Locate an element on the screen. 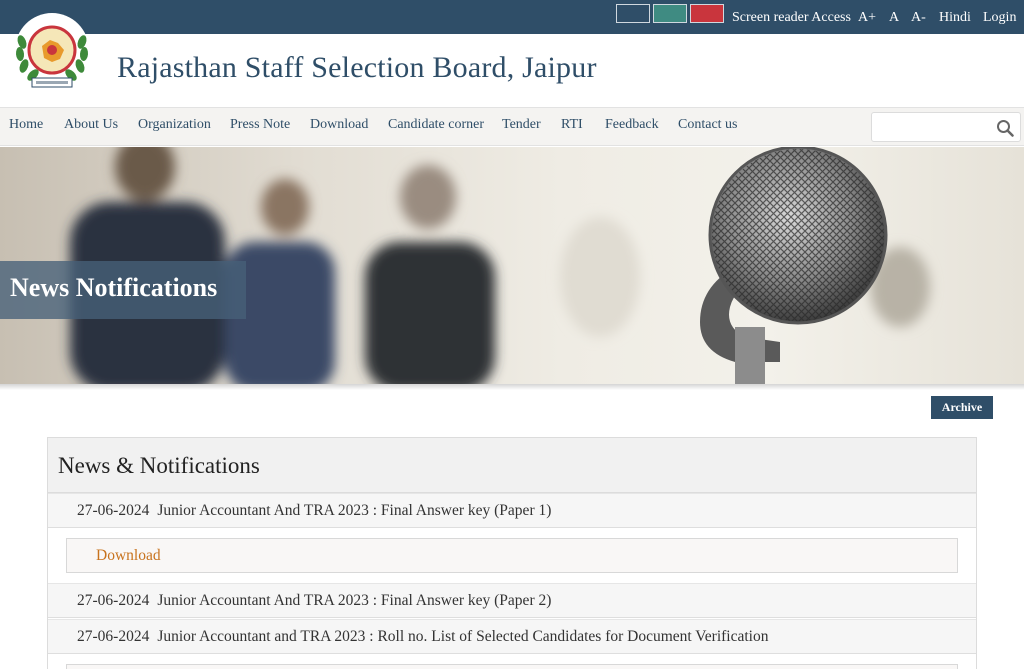 The width and height of the screenshot is (1024, 669). news-item-download-box: Download is located at coordinates (512, 555).